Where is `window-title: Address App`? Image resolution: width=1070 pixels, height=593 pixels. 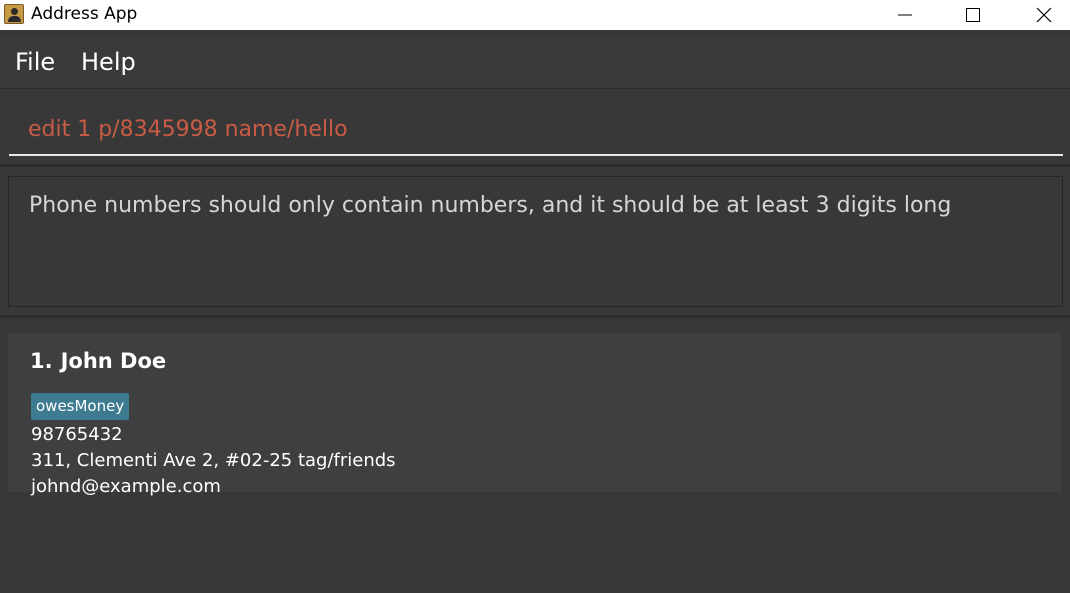
window-title: Address App is located at coordinates (84, 14).